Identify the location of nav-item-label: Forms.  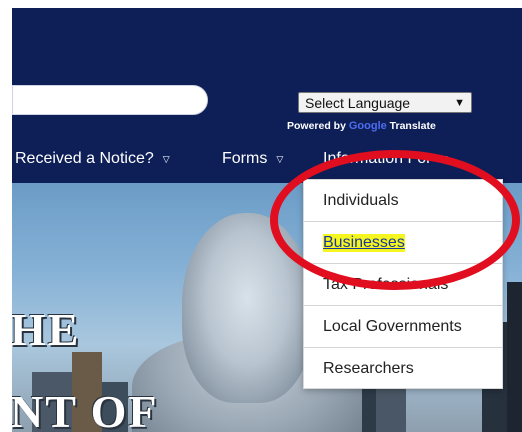
(245, 158).